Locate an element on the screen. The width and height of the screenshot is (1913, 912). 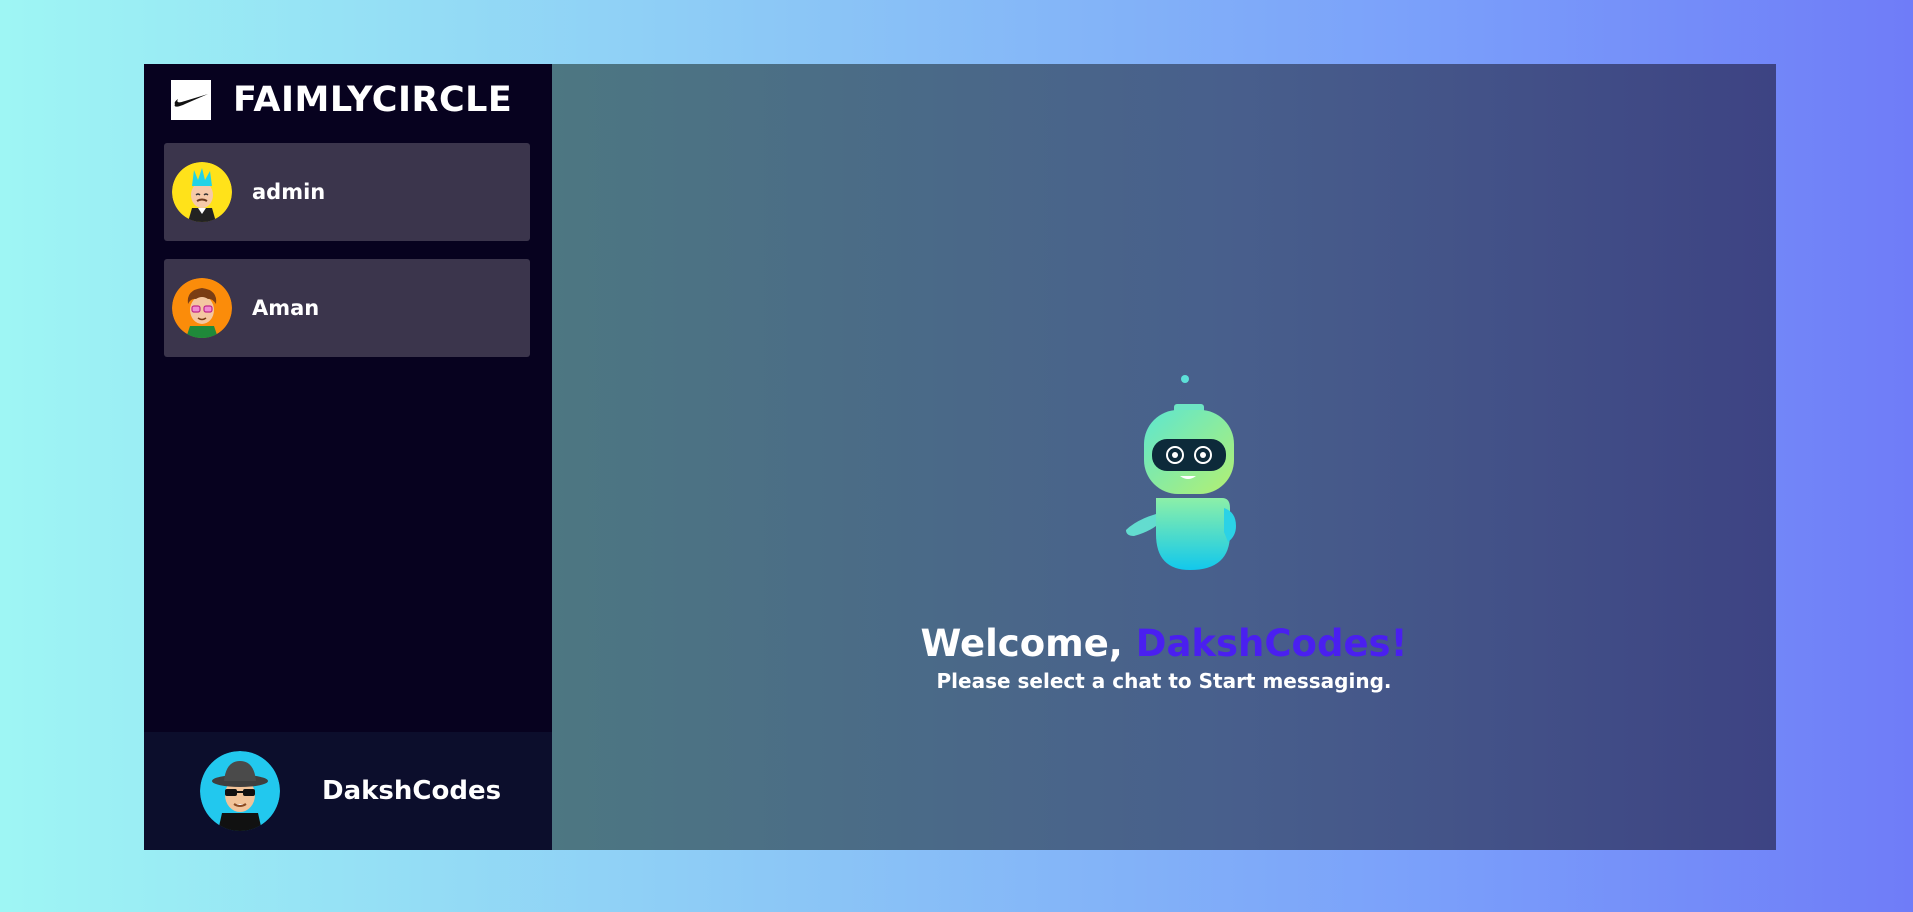
current-user-panel: DakshCodes is located at coordinates (348, 791).